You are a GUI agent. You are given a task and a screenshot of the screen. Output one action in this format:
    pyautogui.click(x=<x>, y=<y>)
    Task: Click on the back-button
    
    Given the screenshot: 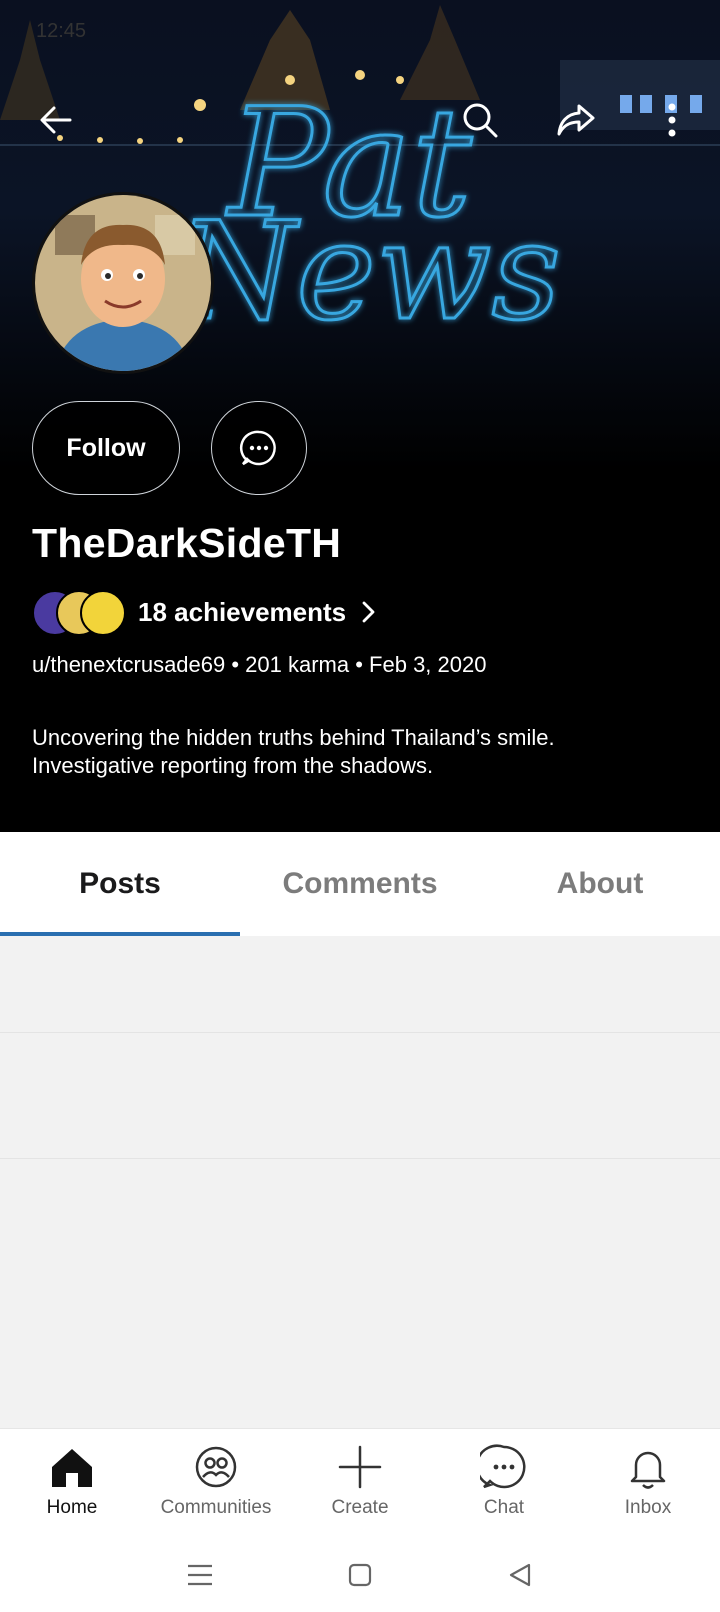 What is the action you would take?
    pyautogui.click(x=56, y=120)
    